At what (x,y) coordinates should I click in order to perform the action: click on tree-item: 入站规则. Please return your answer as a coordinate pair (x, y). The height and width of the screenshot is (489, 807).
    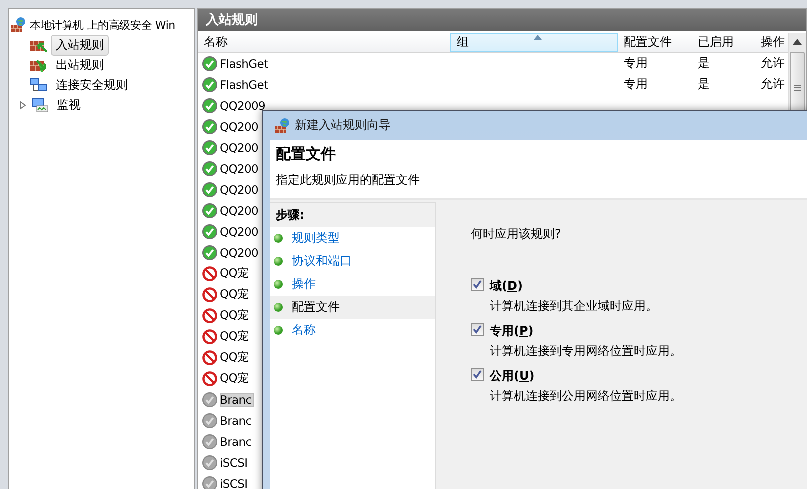
    Looking at the image, I should click on (80, 45).